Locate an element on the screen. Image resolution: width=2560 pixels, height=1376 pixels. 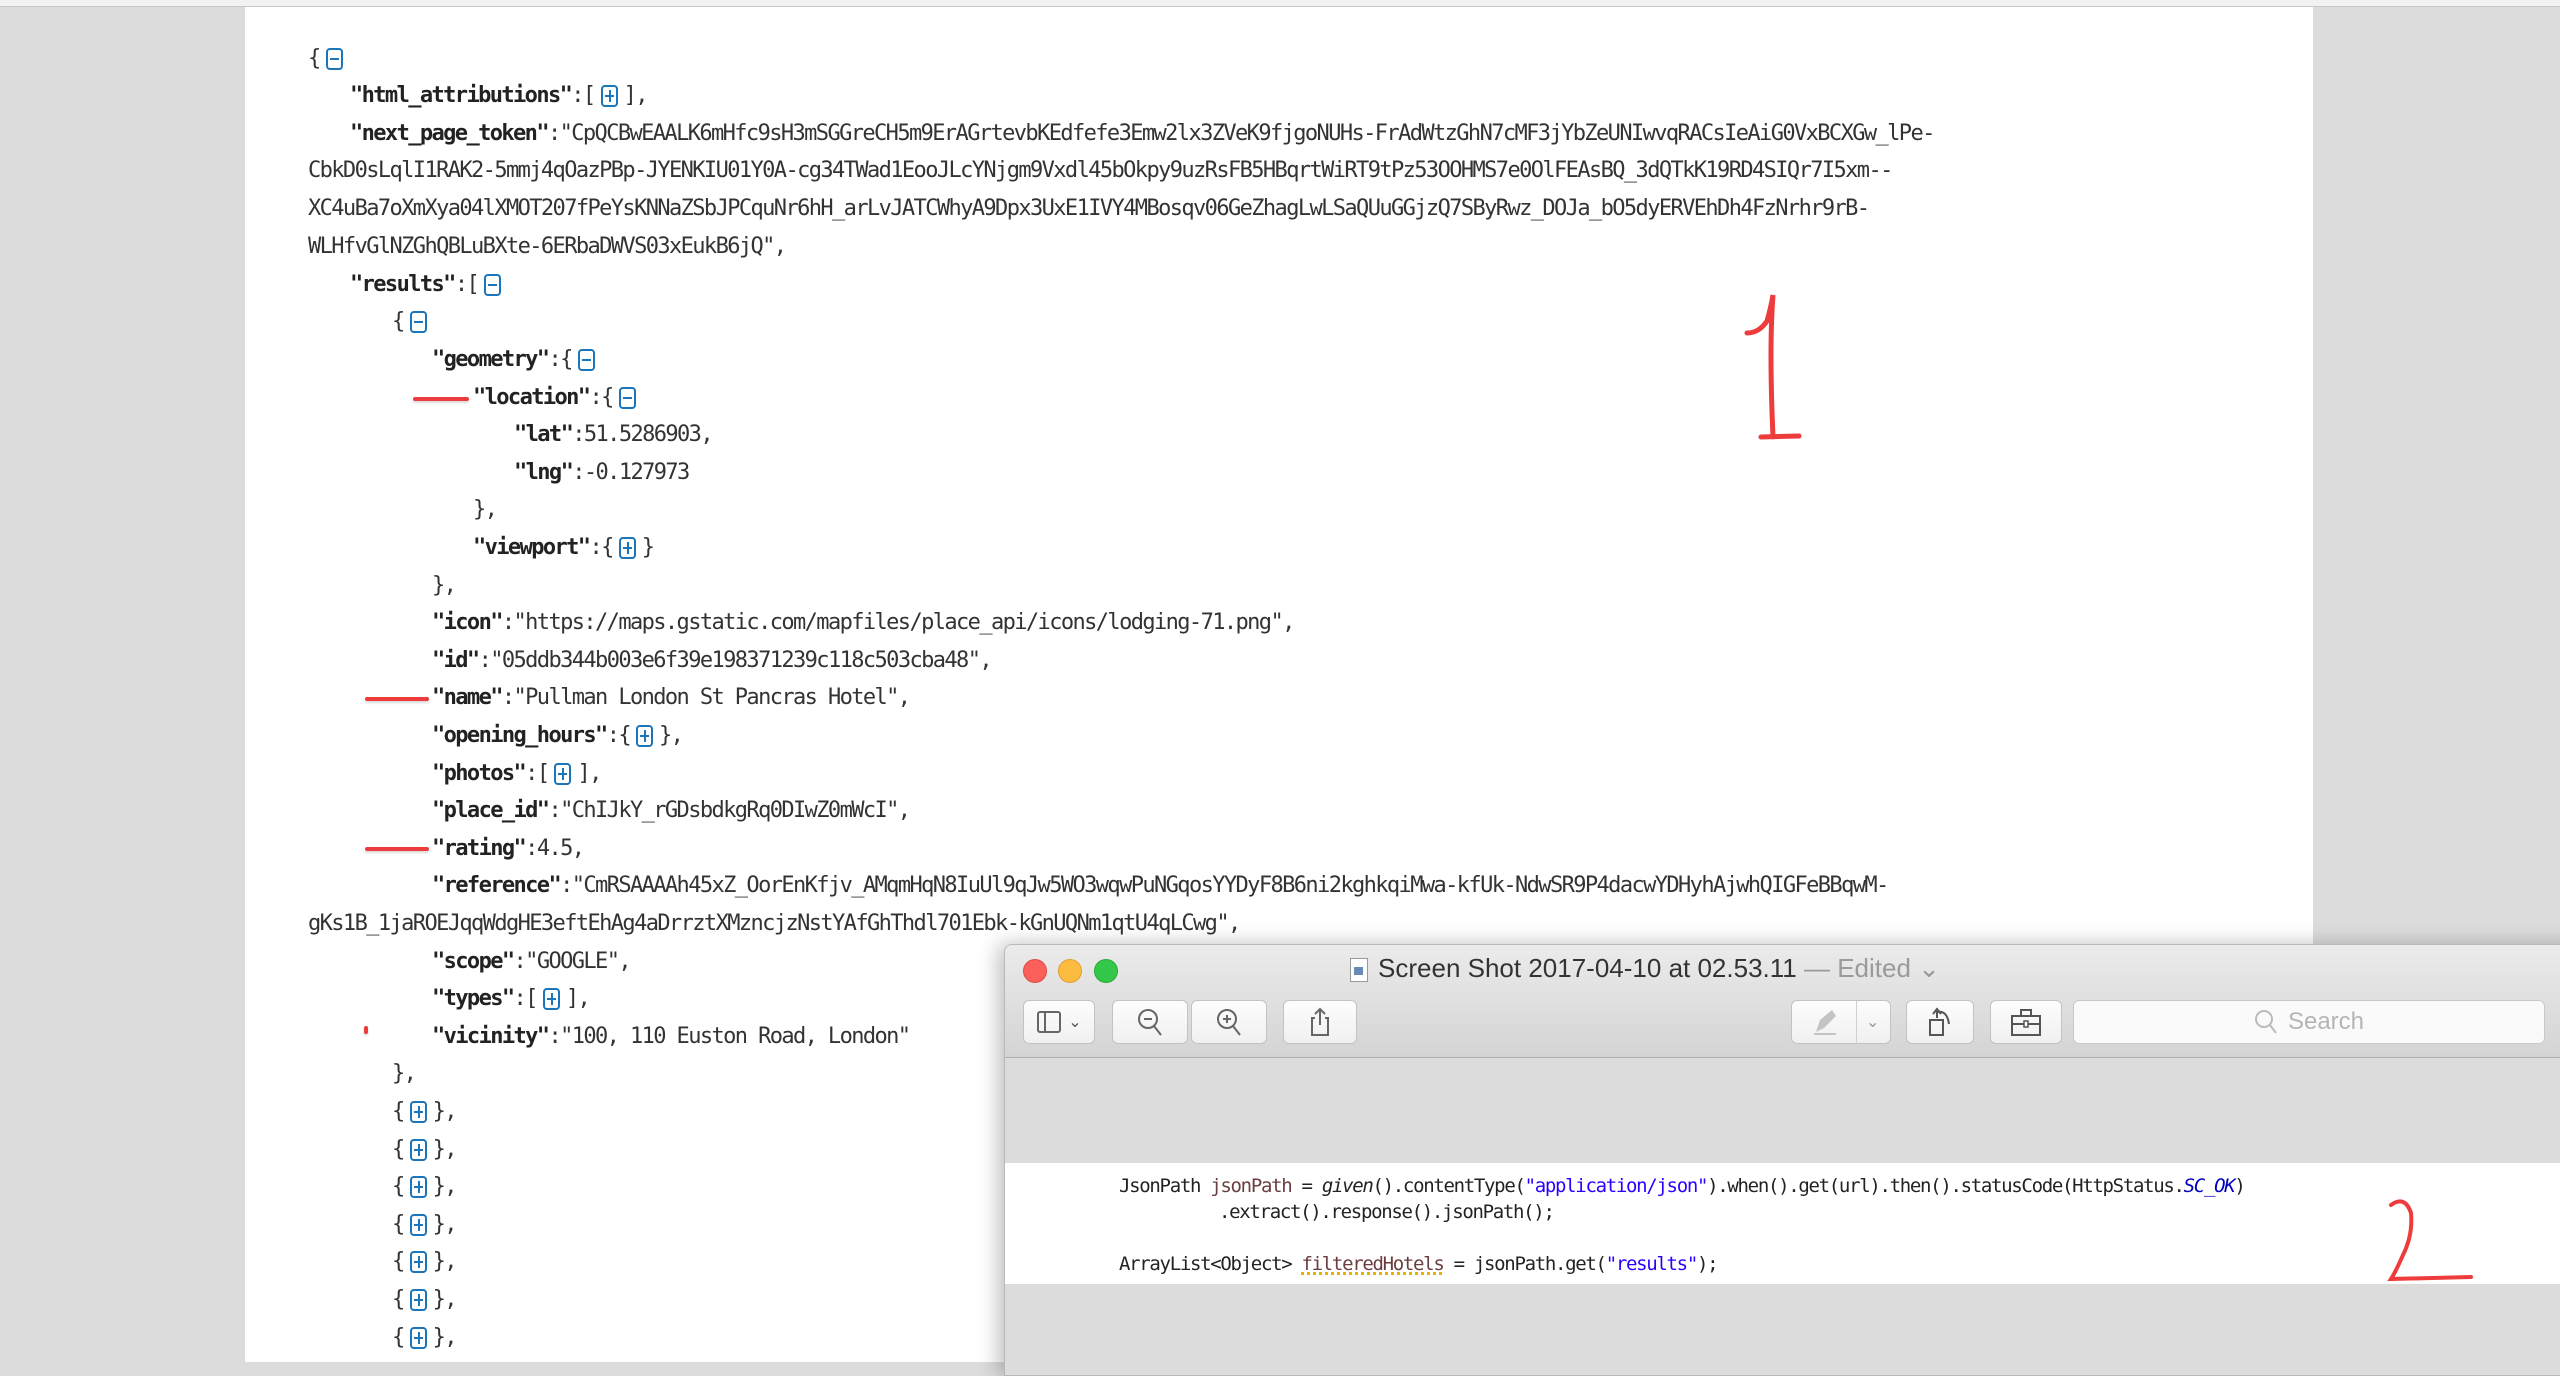
expand-types-toggle is located at coordinates (551, 999).